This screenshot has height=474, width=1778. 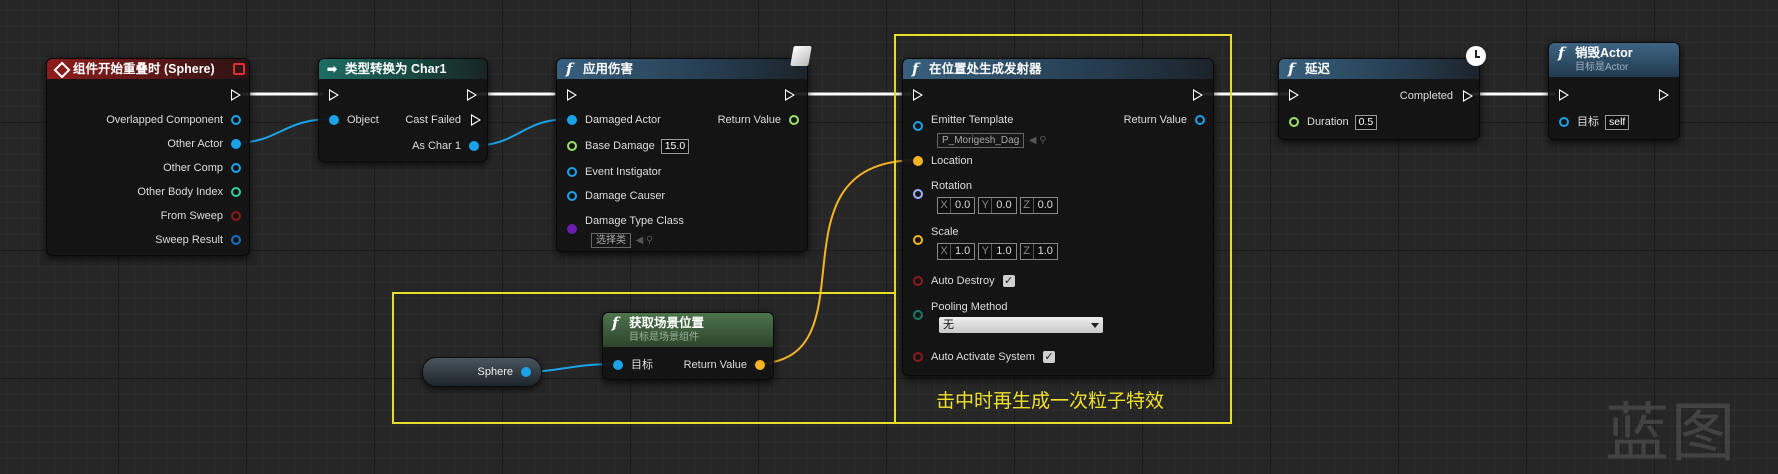 What do you see at coordinates (173, 120) in the screenshot?
I see `pin-overlapped-component: Overlapped Component` at bounding box center [173, 120].